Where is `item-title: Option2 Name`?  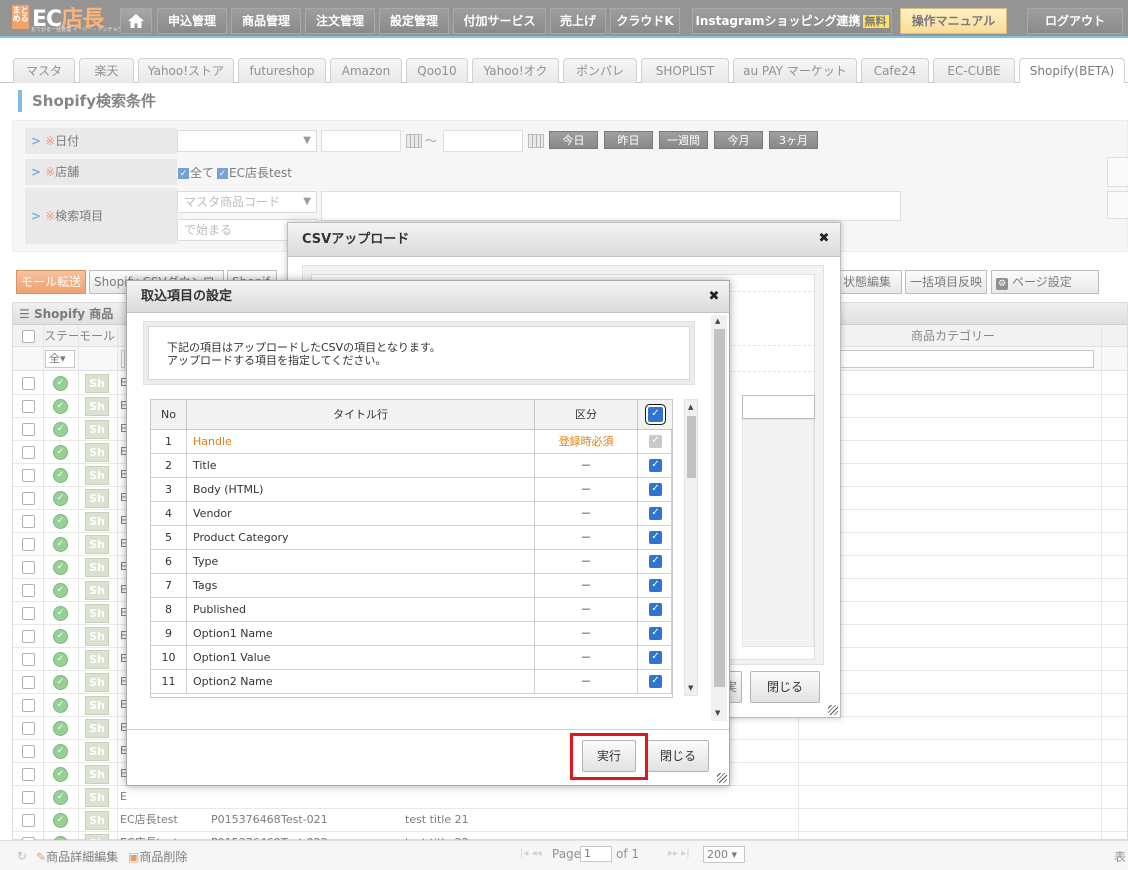 item-title: Option2 Name is located at coordinates (361, 681).